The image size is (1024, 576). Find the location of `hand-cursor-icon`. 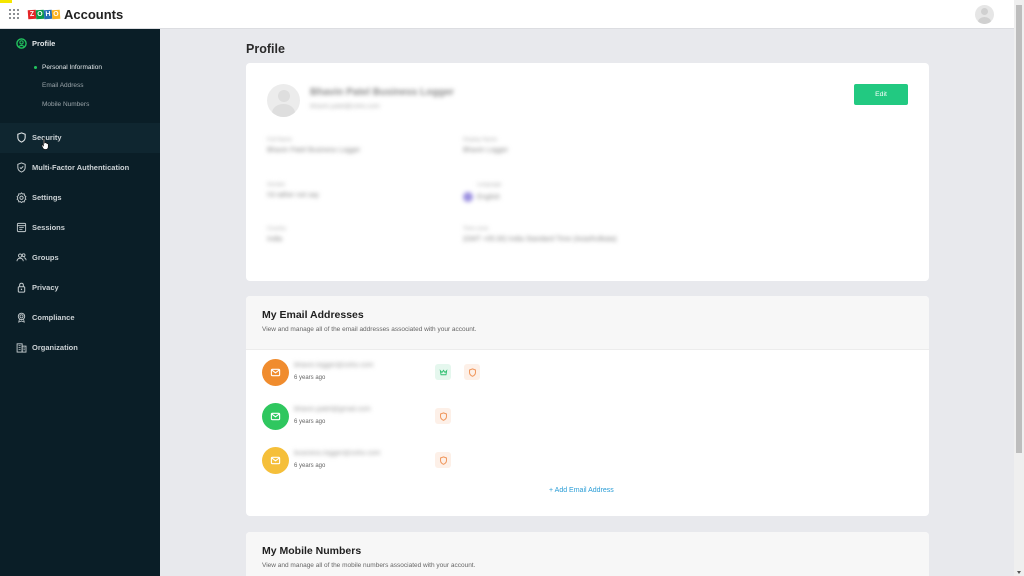

hand-cursor-icon is located at coordinates (45, 144).